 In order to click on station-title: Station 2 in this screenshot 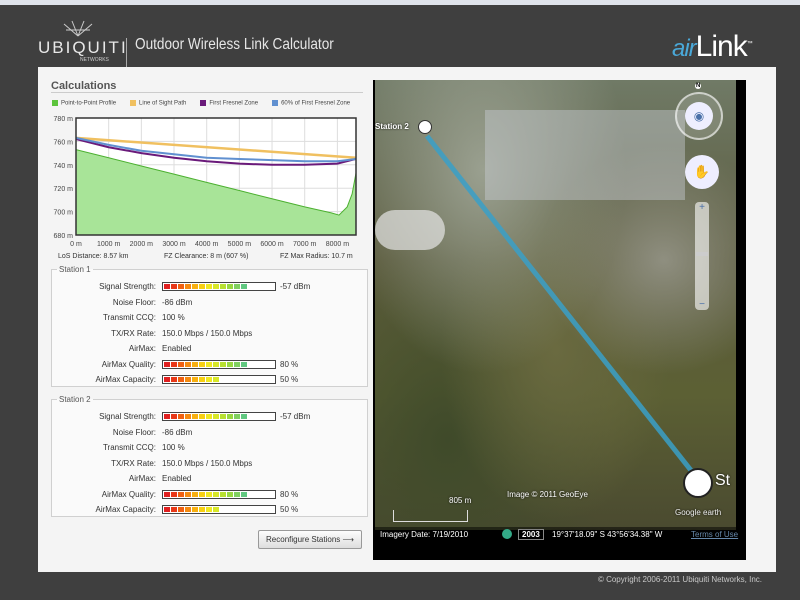, I will do `click(75, 399)`.